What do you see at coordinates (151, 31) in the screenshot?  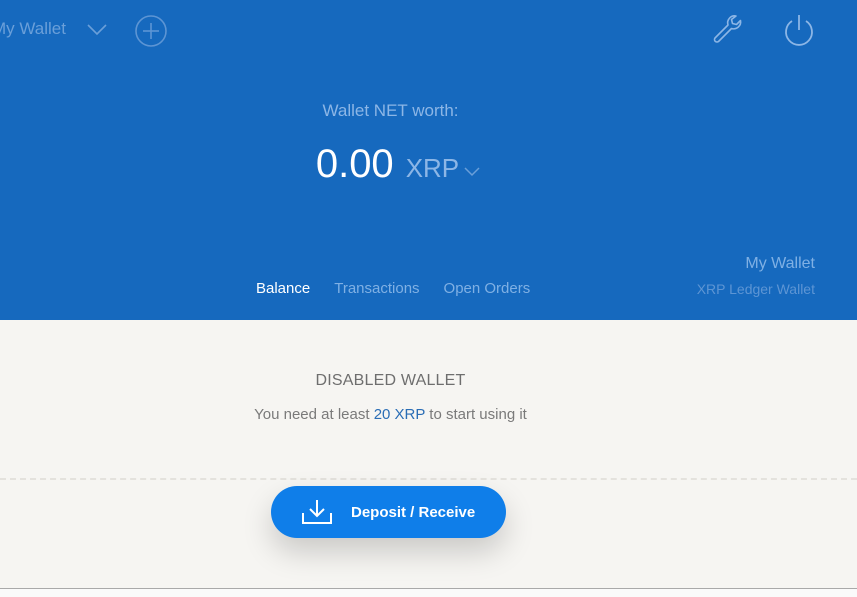 I see `plus-circle-icon` at bounding box center [151, 31].